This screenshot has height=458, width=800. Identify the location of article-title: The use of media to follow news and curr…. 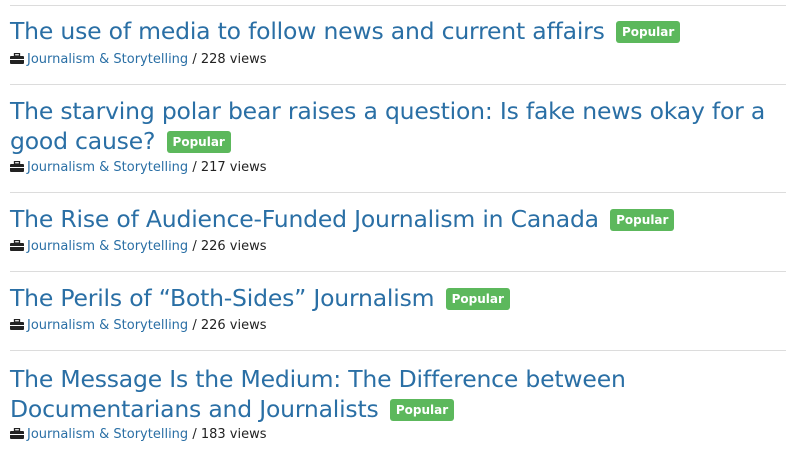
(400, 31).